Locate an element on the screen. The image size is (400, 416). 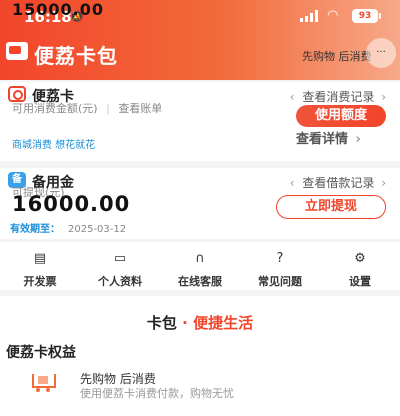
rights-title: 便荔卡权益 is located at coordinates (41, 353).